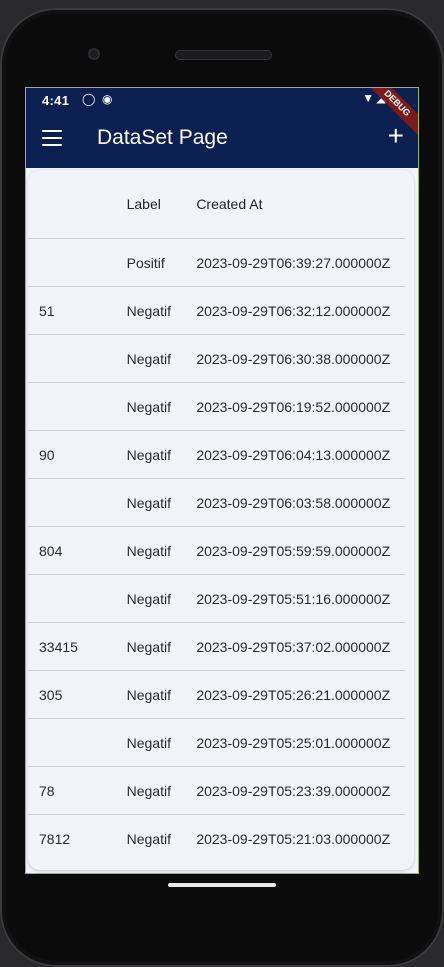  Describe the element at coordinates (77, 204) in the screenshot. I see `header-text` at that location.